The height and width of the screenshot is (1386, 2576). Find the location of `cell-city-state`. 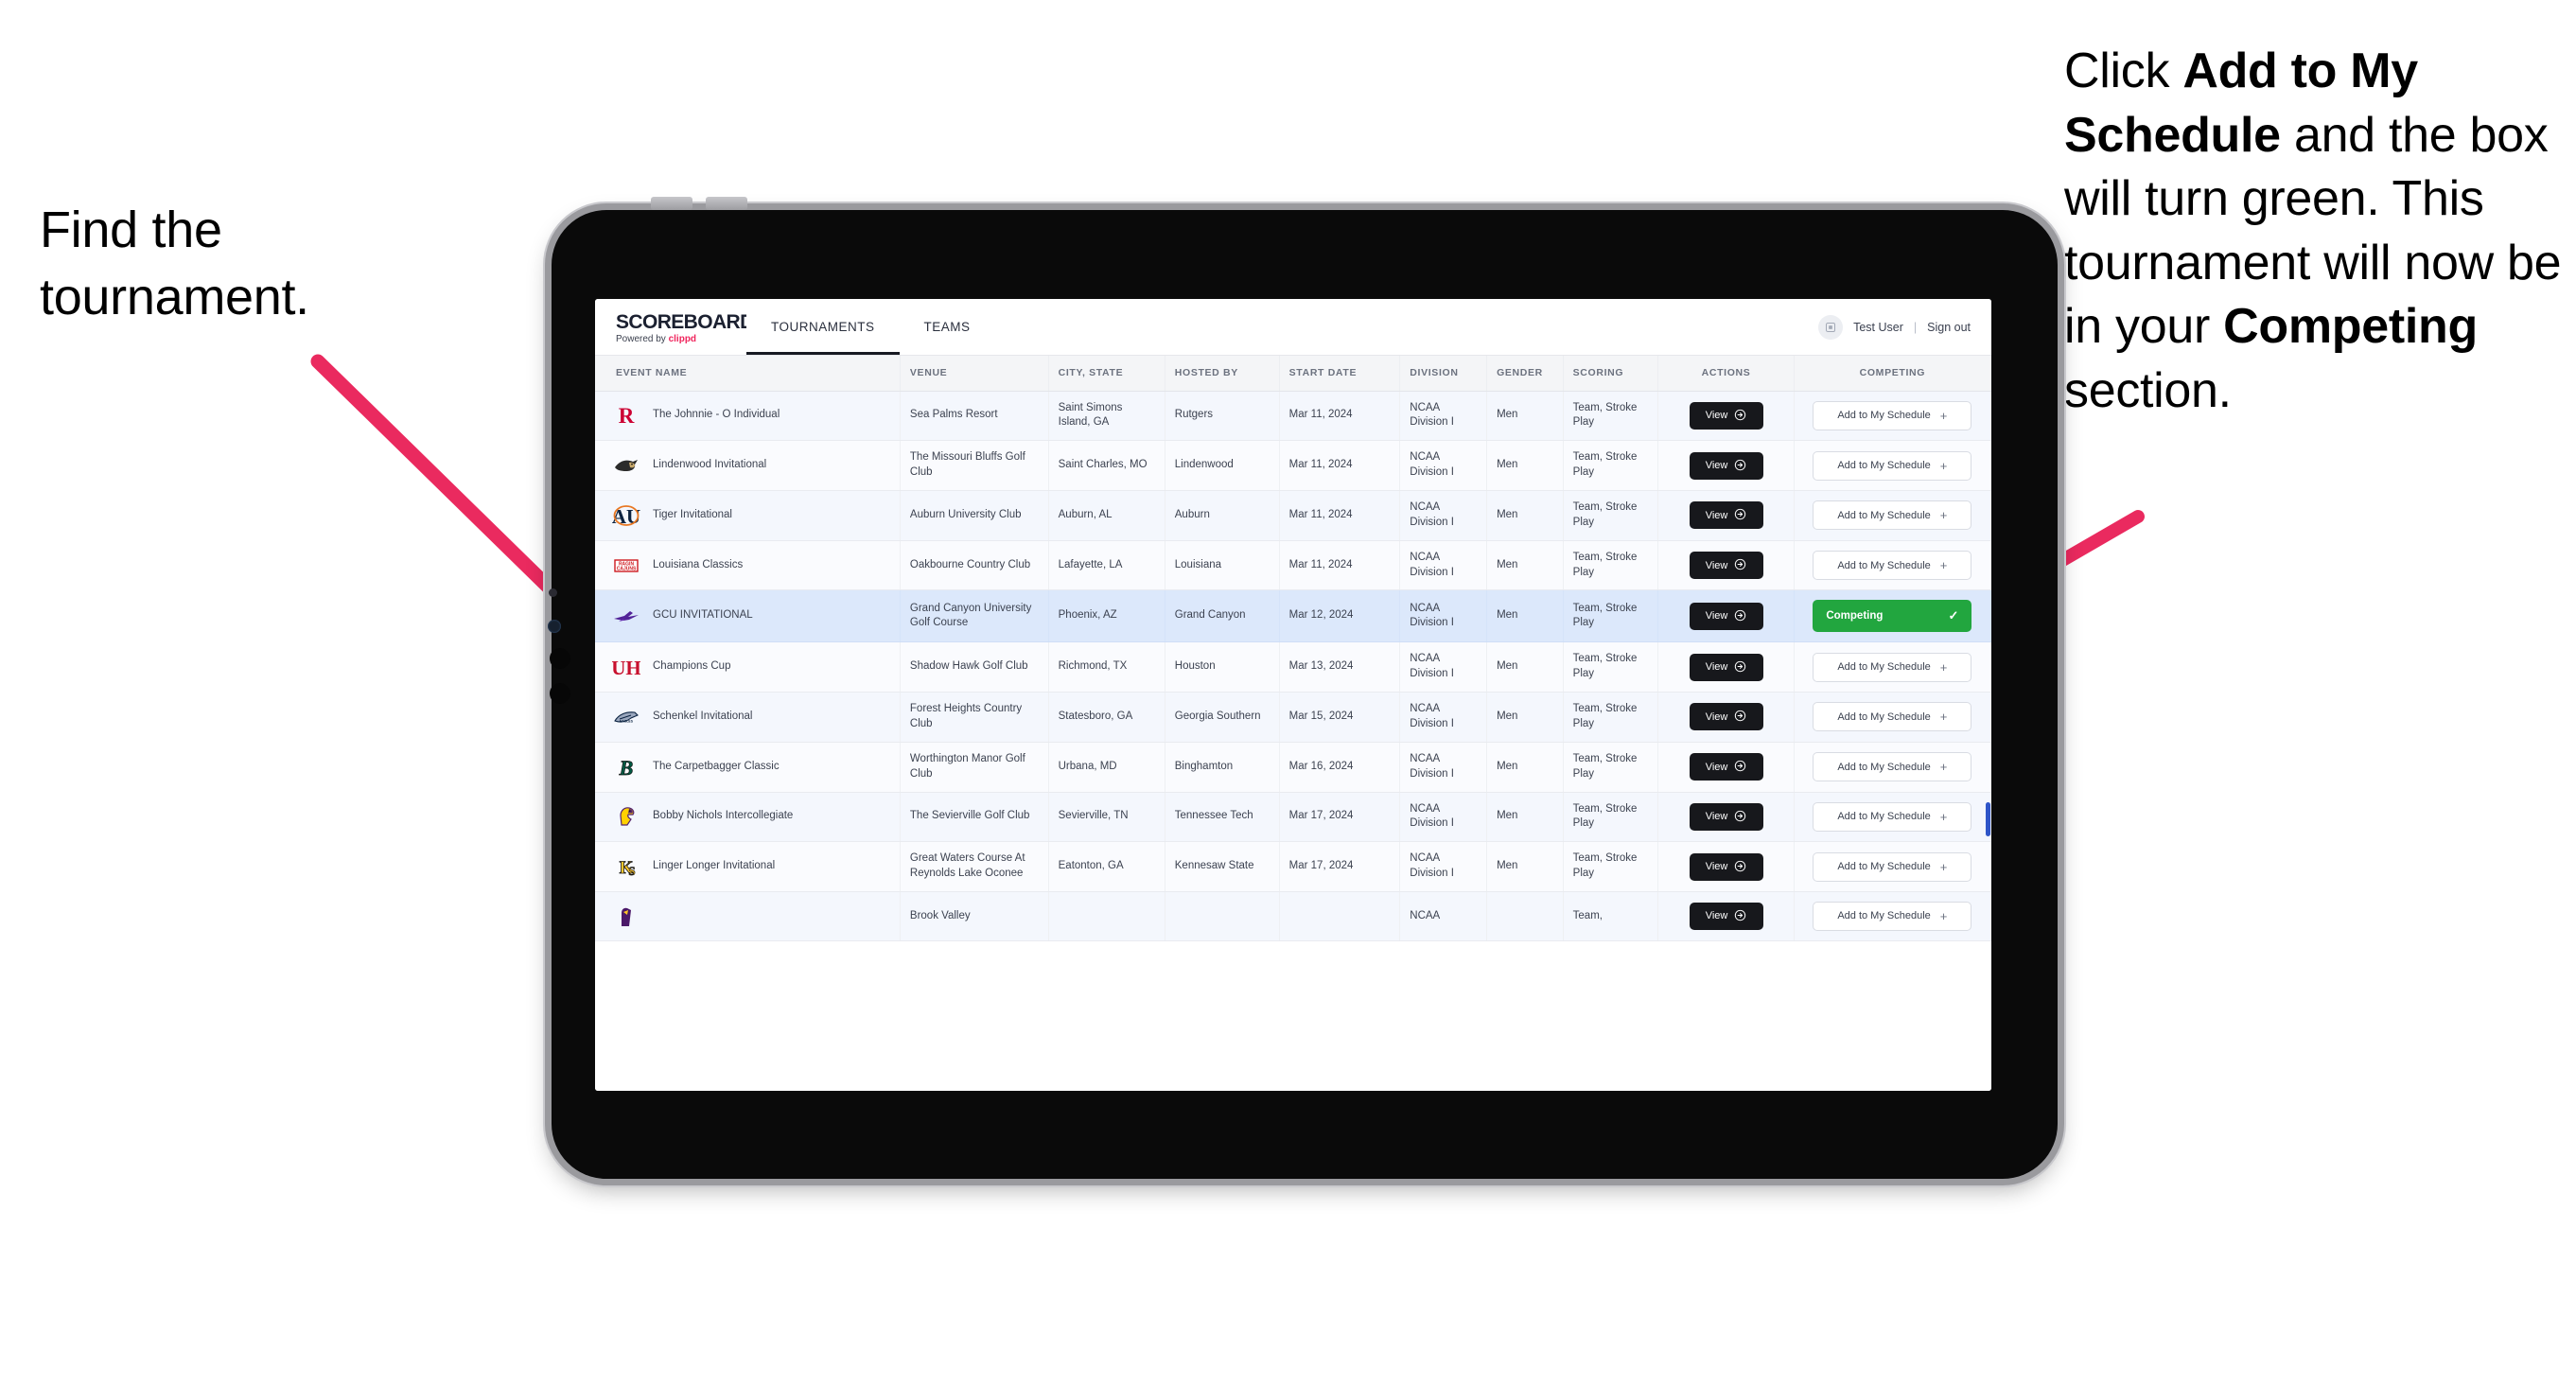

cell-city-state is located at coordinates (1106, 916).